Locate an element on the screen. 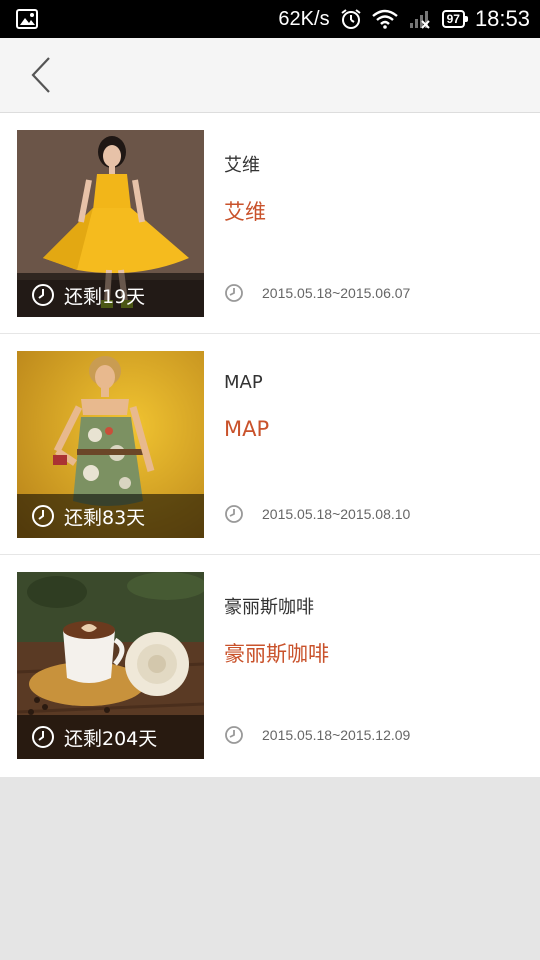 The image size is (540, 960). brand-name: 豪丽斯咖啡 is located at coordinates (269, 607).